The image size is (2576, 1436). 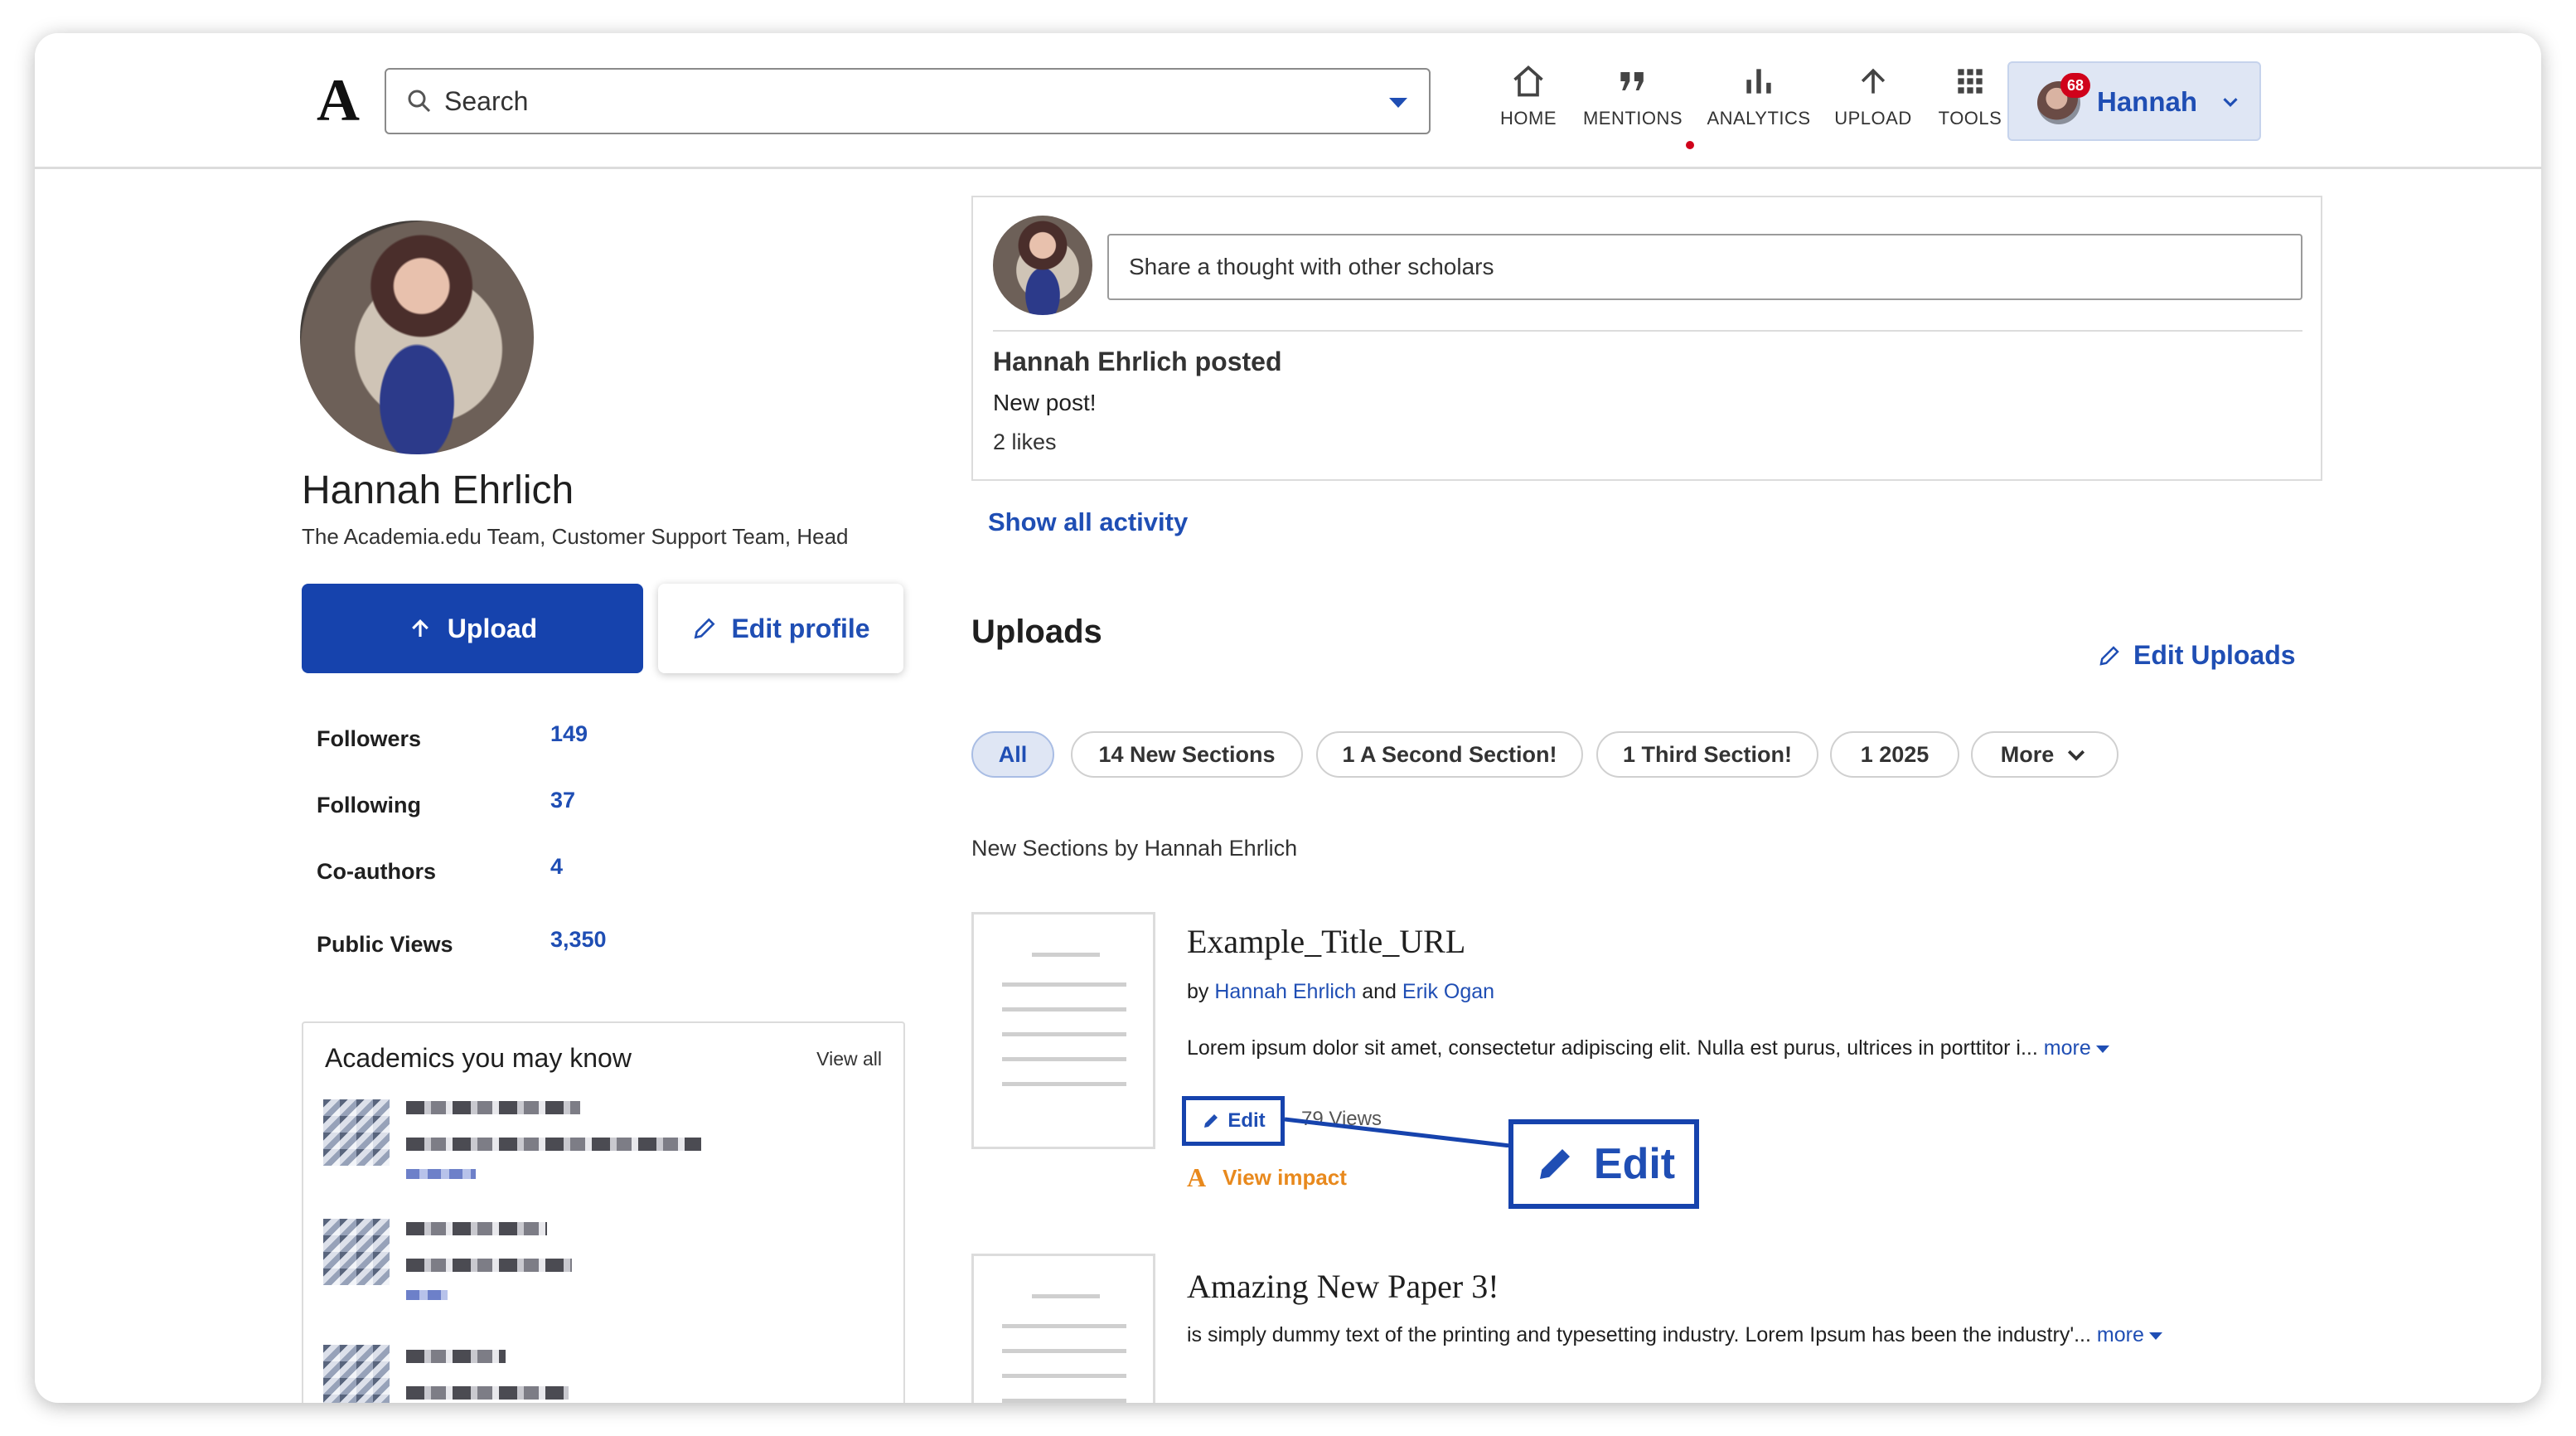 What do you see at coordinates (486, 101) in the screenshot?
I see `search-placeholder: Search` at bounding box center [486, 101].